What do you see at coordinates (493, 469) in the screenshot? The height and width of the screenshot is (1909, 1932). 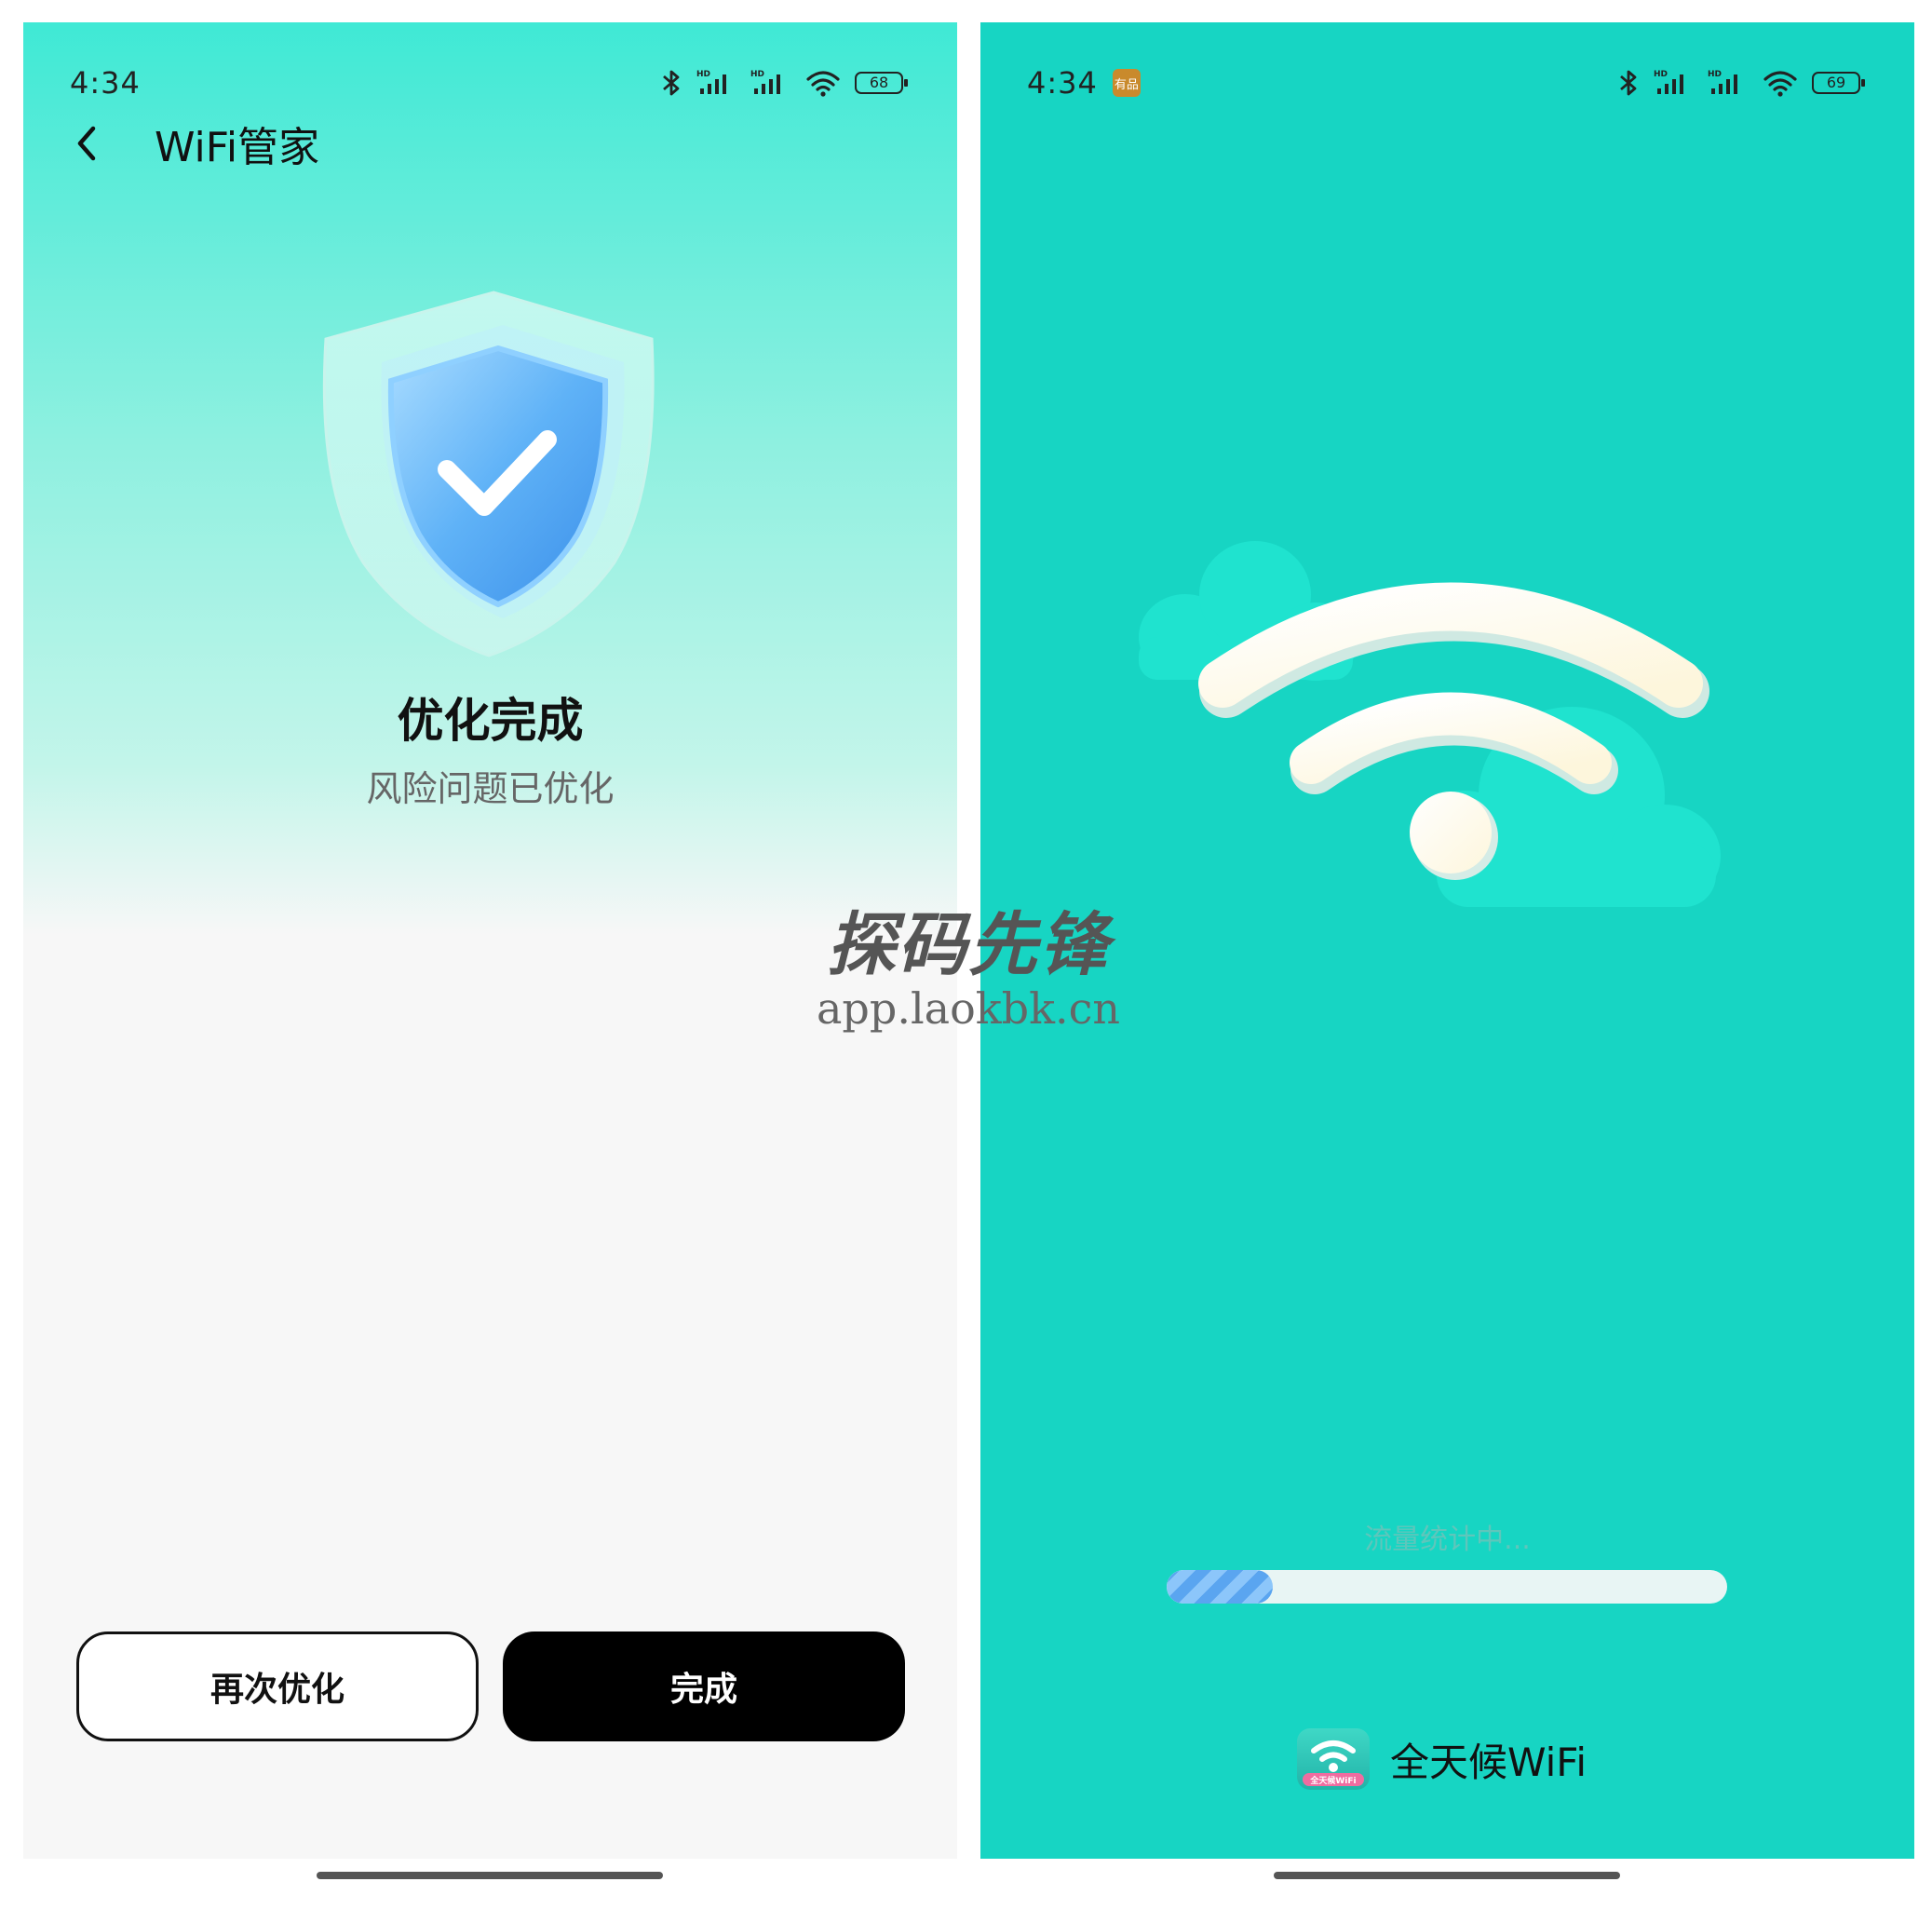 I see `shield-check-icon` at bounding box center [493, 469].